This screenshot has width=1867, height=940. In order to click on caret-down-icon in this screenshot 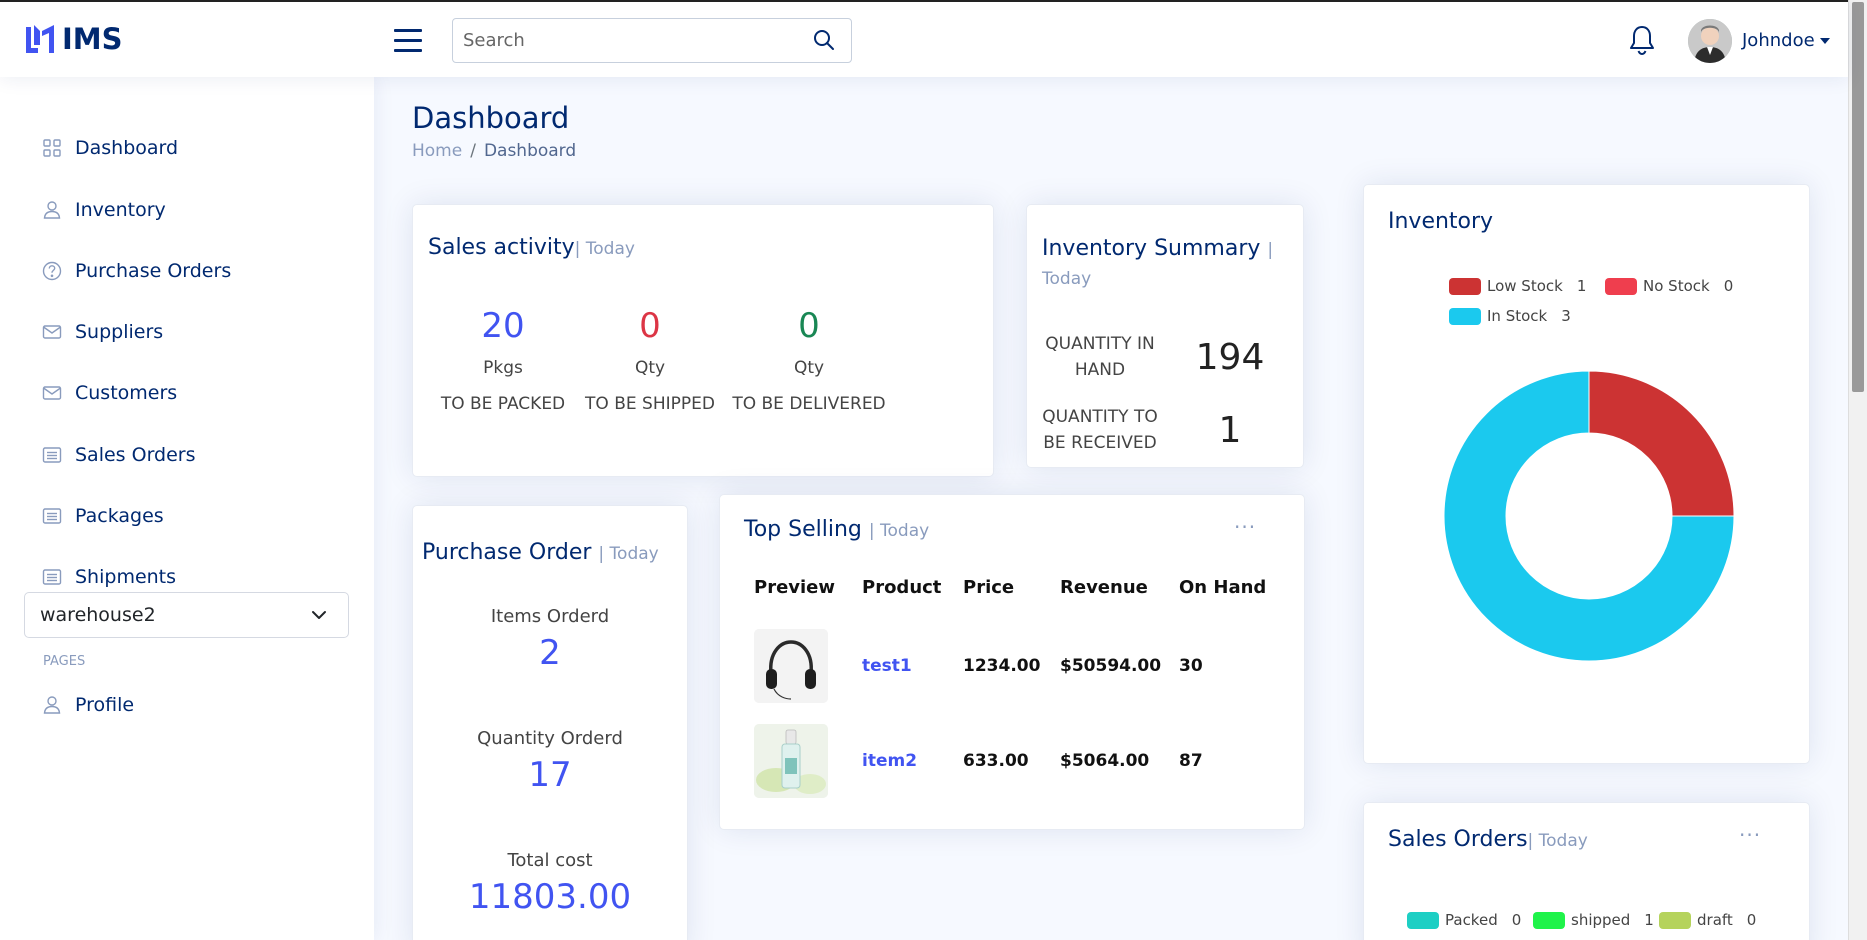, I will do `click(1824, 41)`.